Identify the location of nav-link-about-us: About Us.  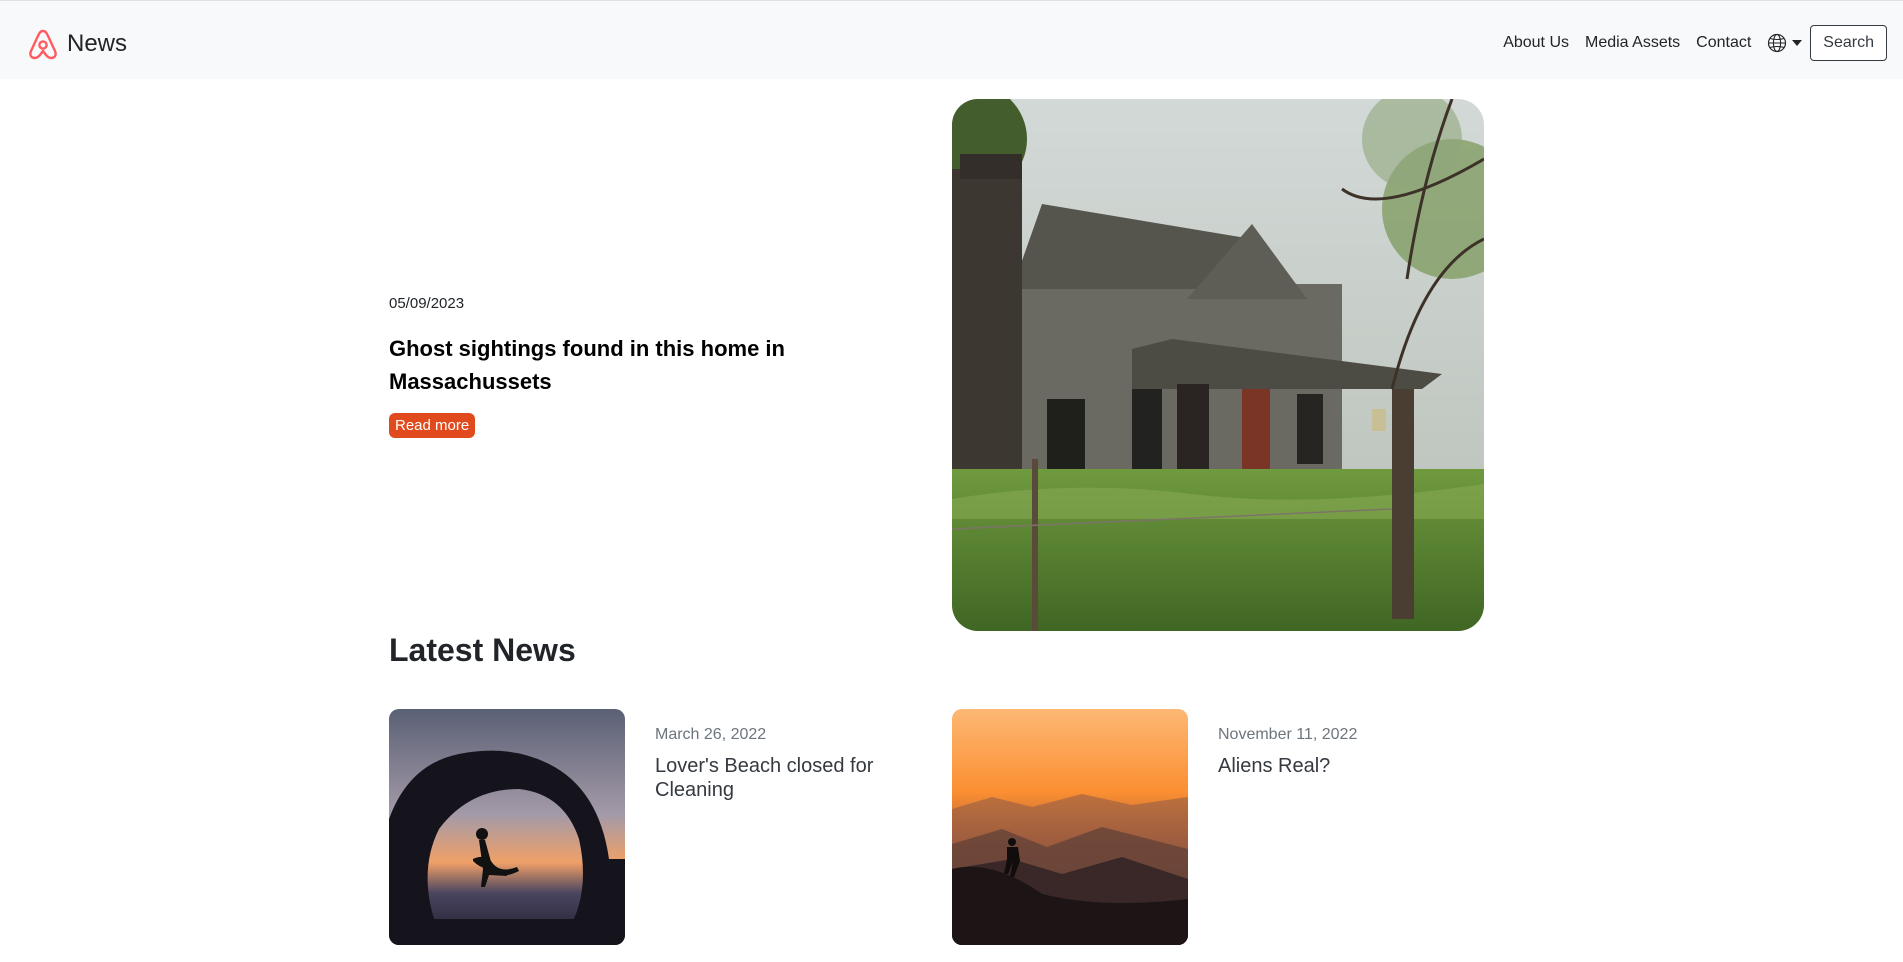
(1536, 43).